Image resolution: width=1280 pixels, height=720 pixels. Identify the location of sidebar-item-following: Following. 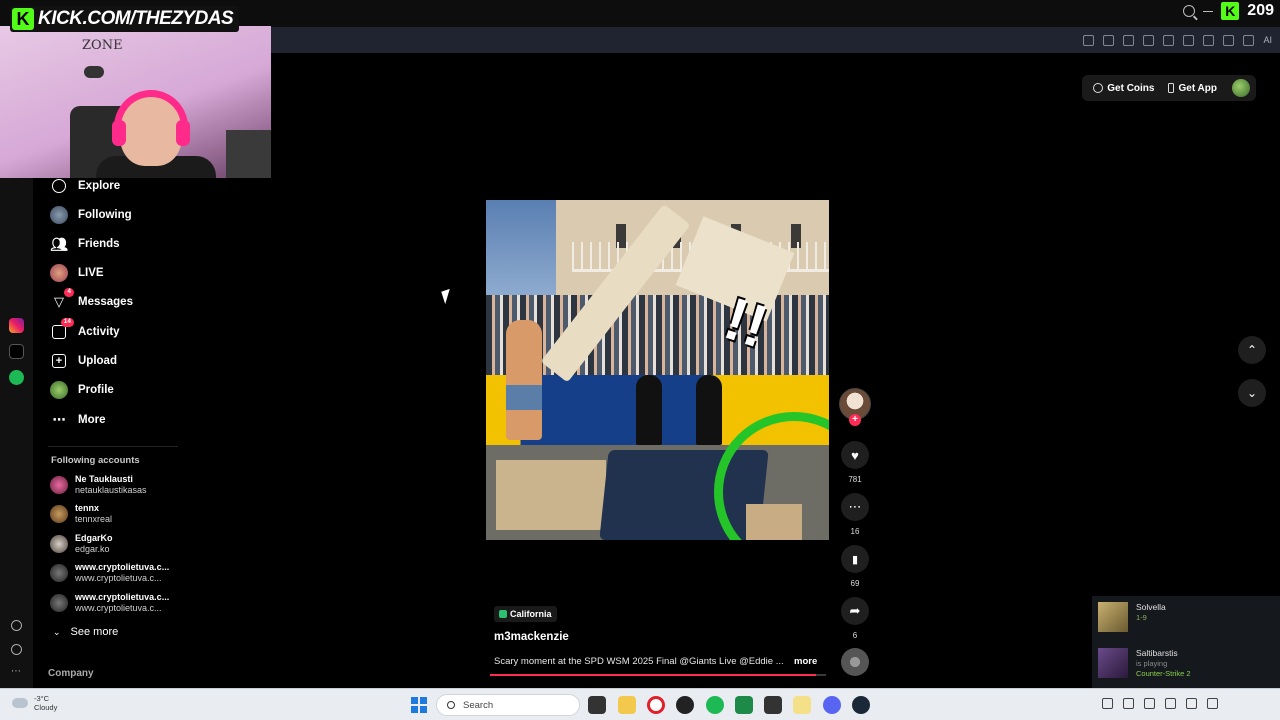
(91, 215).